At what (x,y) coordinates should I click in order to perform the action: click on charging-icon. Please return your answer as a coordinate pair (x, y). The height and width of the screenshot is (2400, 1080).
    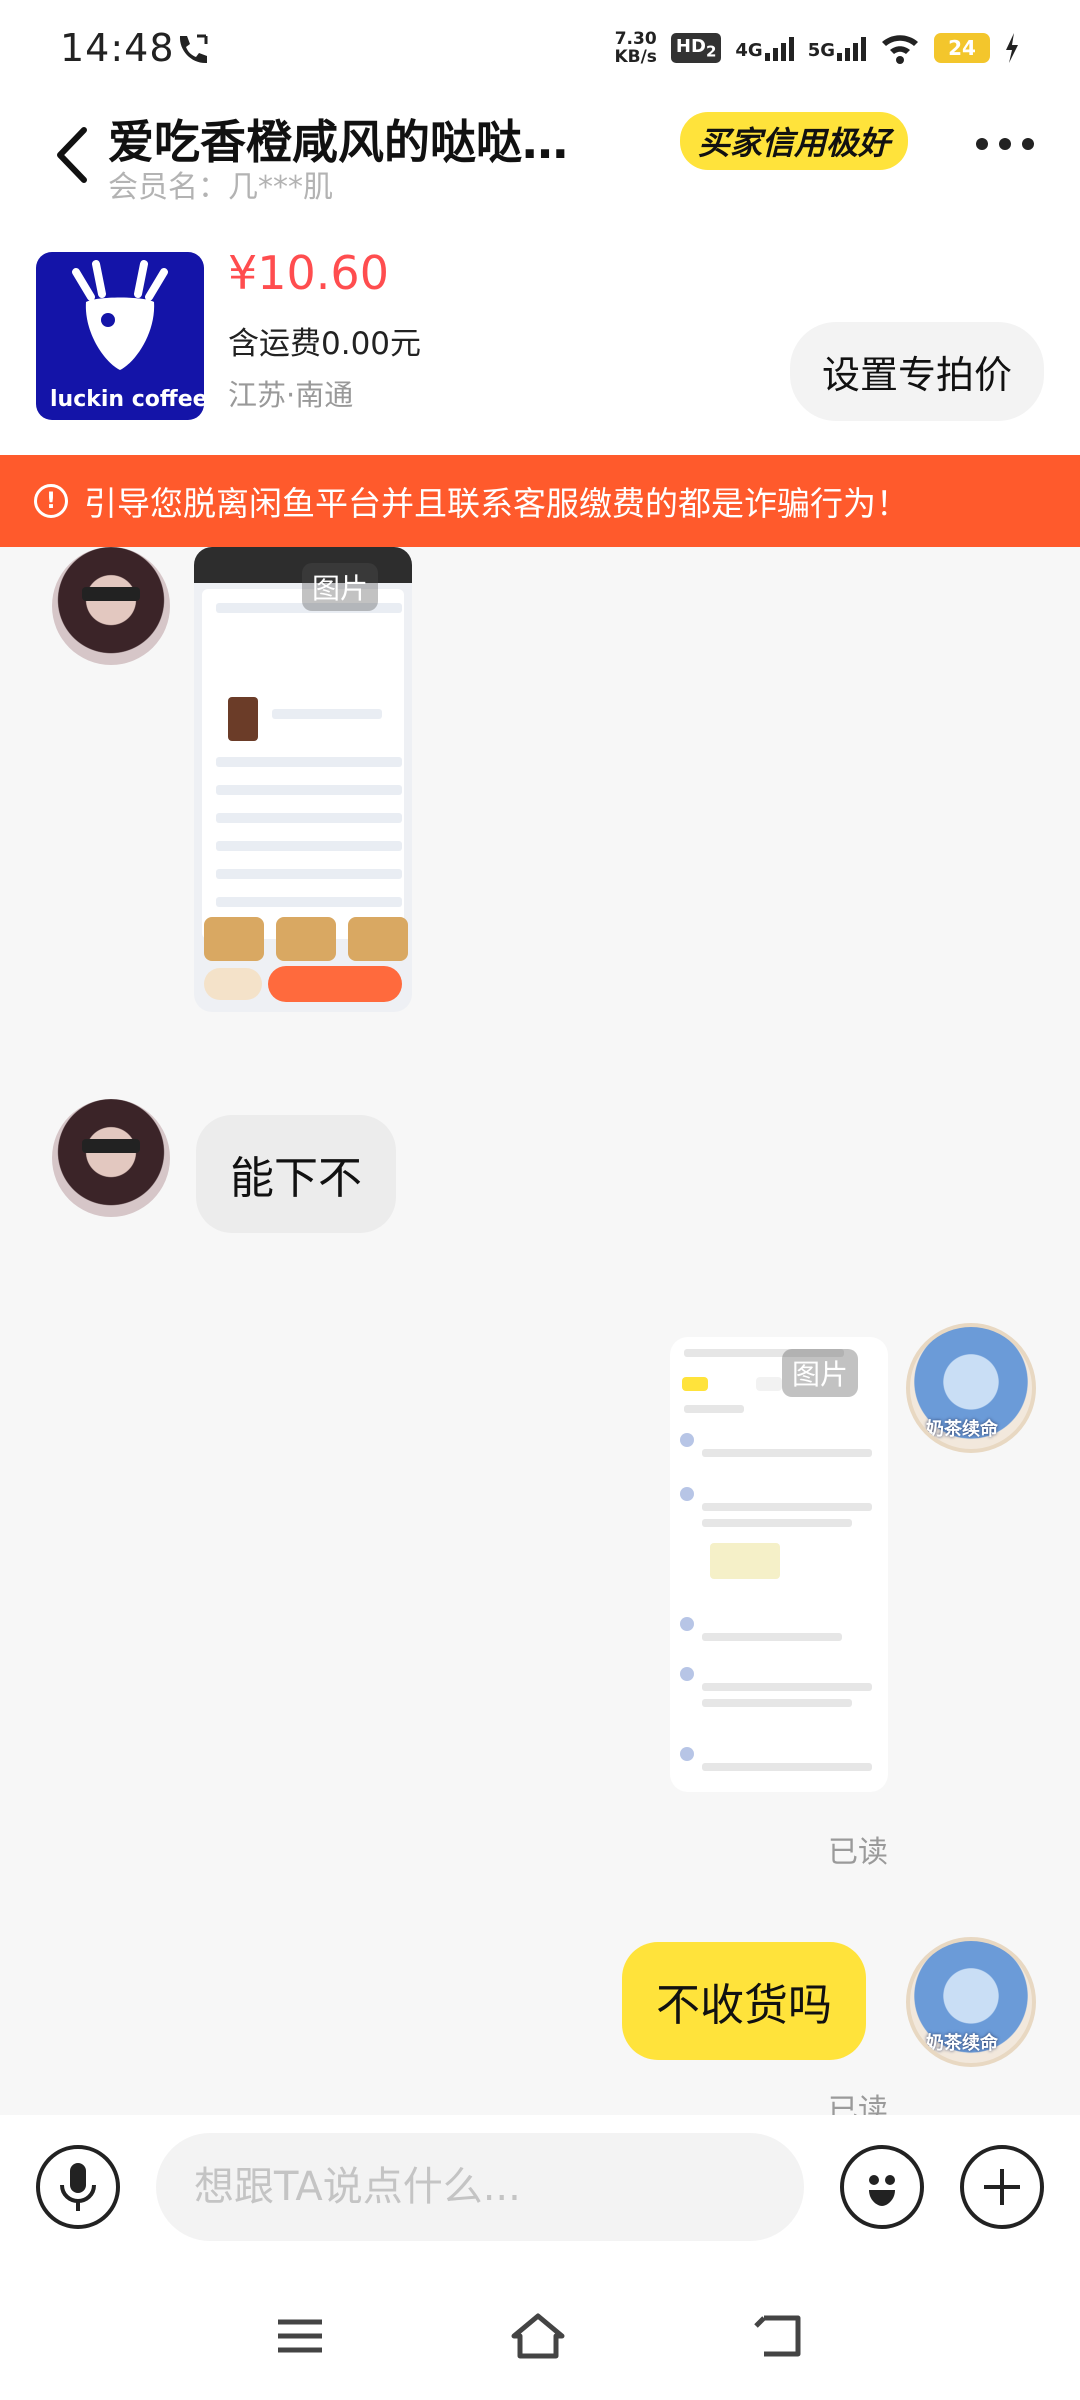
    Looking at the image, I should click on (1012, 48).